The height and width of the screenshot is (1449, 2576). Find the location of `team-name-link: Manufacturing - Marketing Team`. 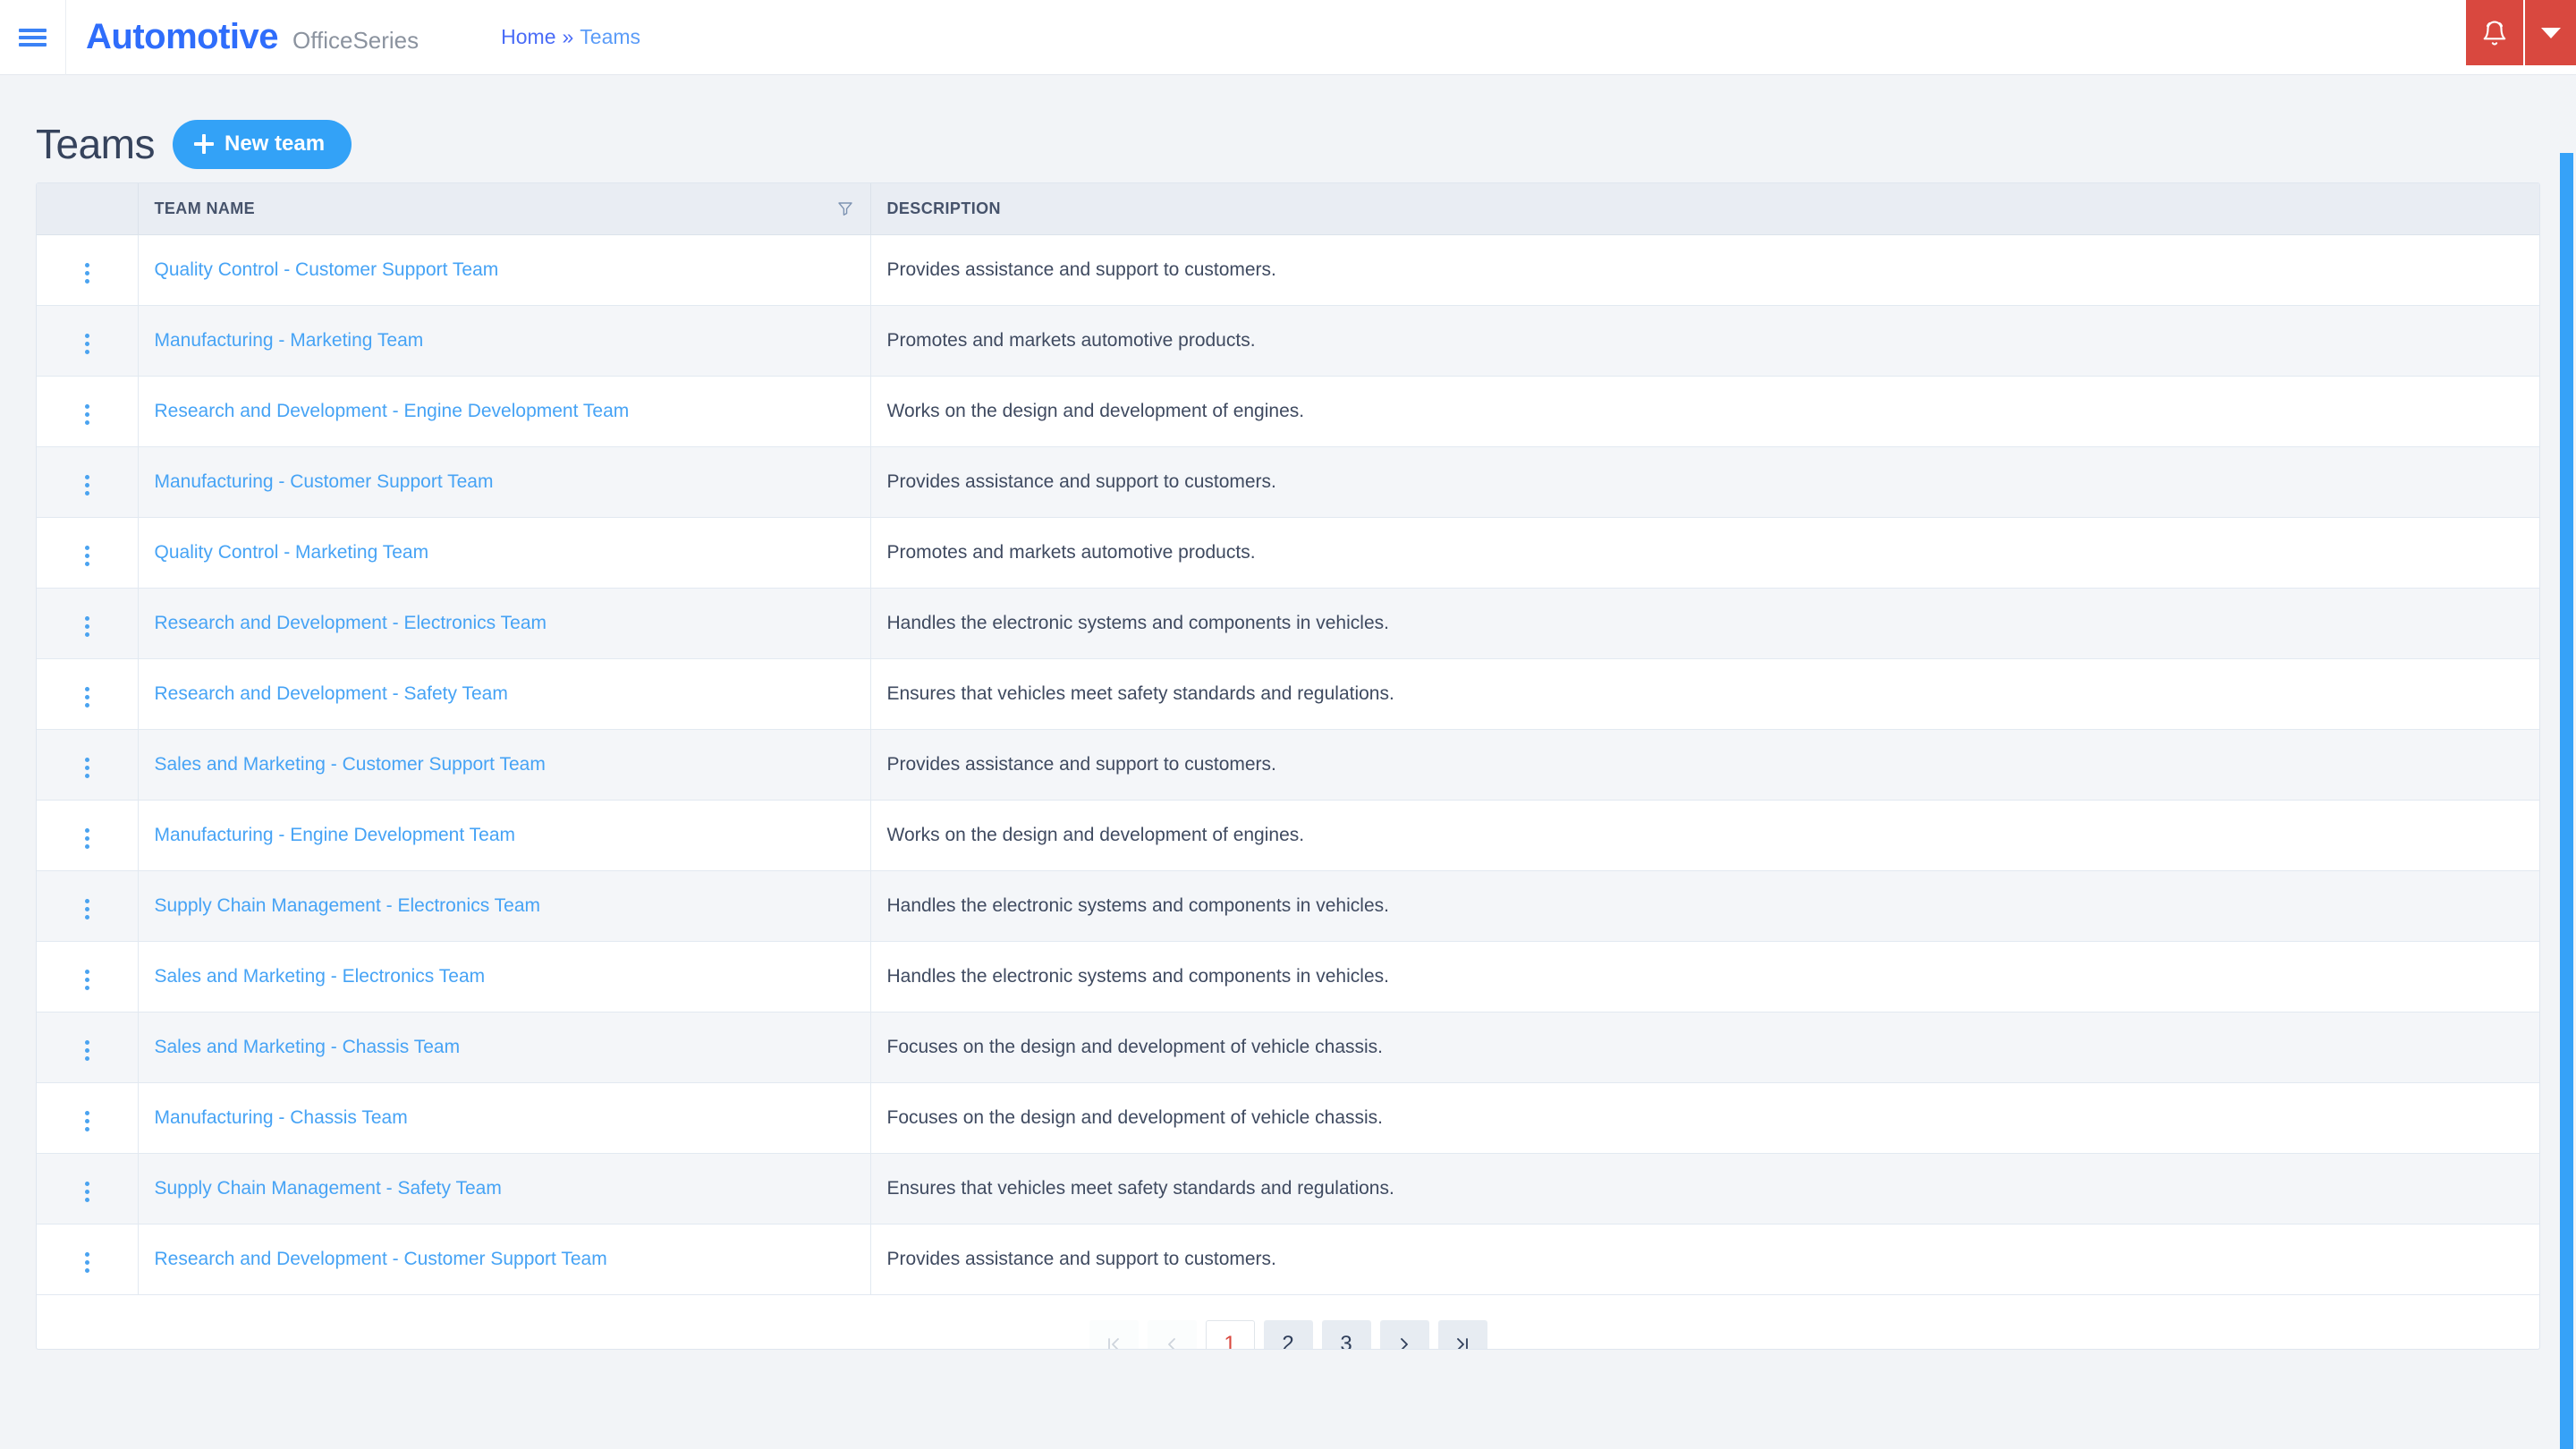

team-name-link: Manufacturing - Marketing Team is located at coordinates (289, 340).